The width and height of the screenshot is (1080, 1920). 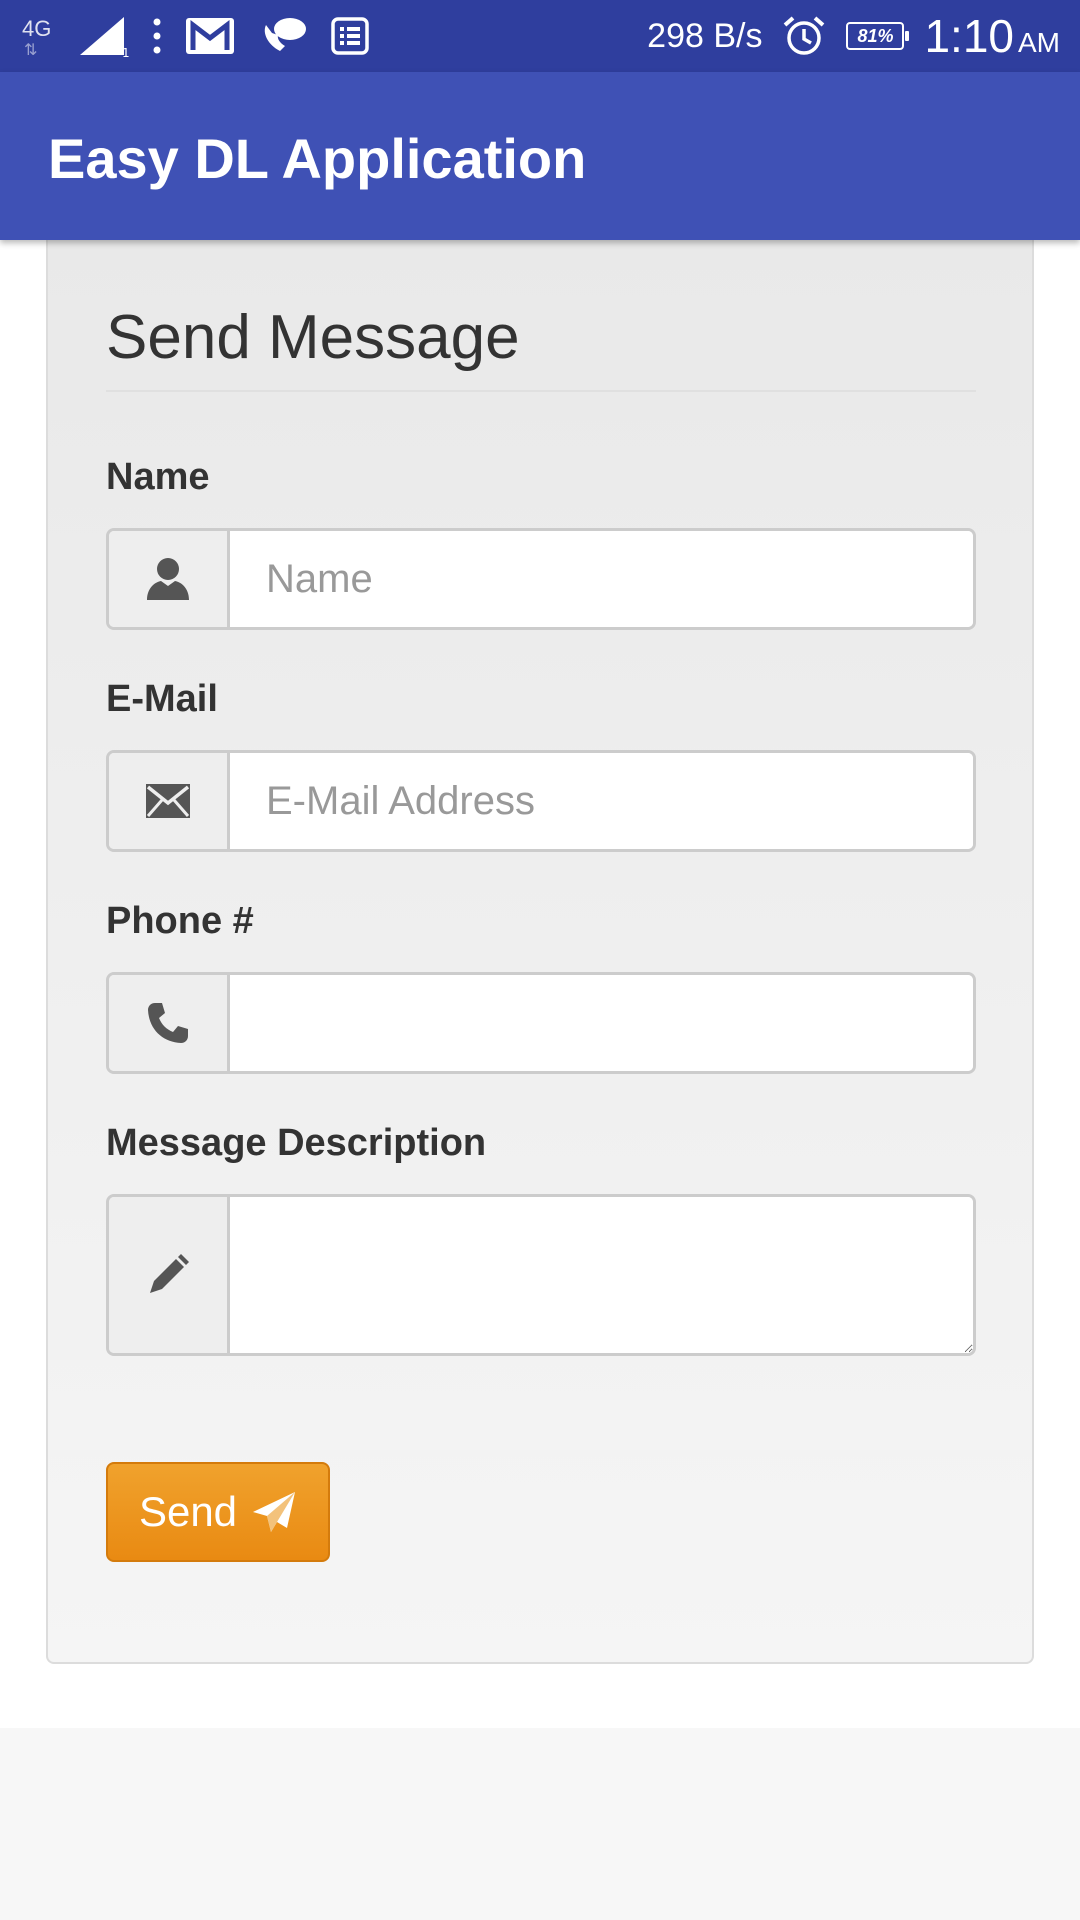 I want to click on more-vert-icon, so click(x=157, y=36).